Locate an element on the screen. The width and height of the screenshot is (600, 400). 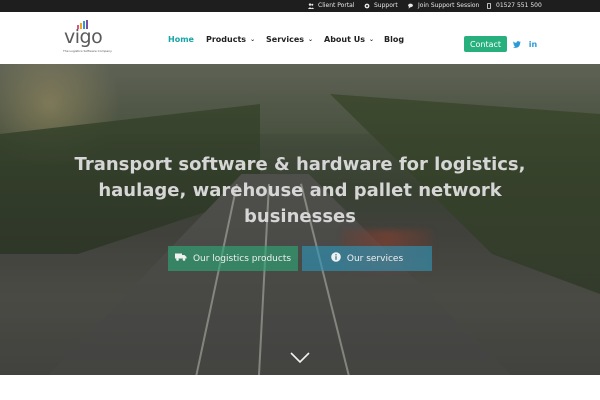
twitter-icon is located at coordinates (517, 44).